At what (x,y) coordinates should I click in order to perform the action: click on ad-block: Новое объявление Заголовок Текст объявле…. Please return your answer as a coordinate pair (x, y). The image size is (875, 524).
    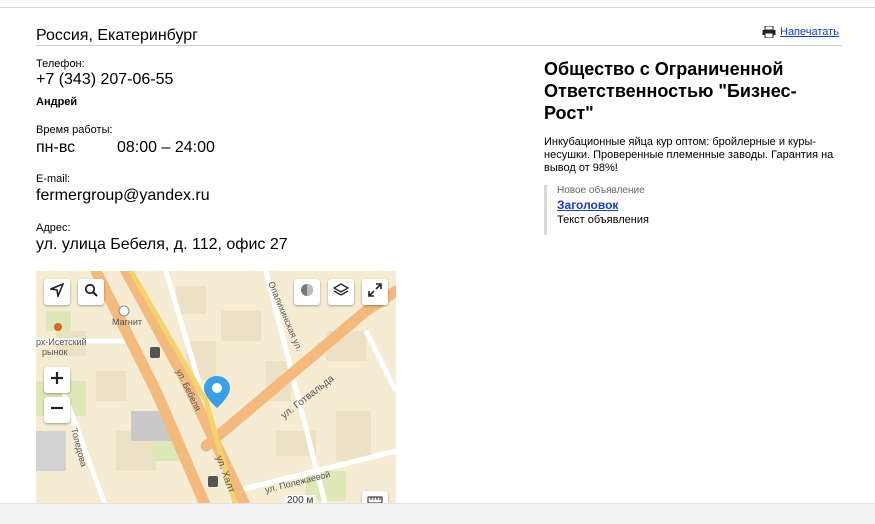
    Looking at the image, I should click on (674, 210).